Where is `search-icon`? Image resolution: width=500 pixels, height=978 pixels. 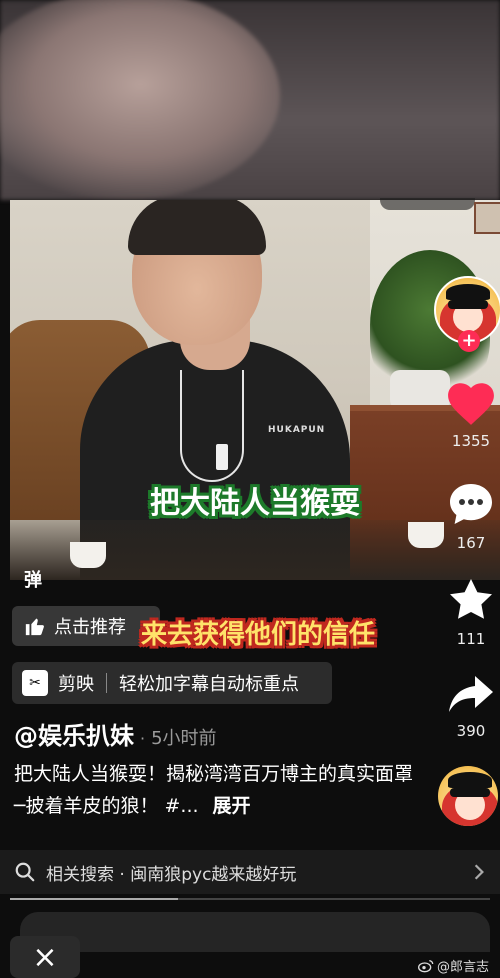 search-icon is located at coordinates (25, 872).